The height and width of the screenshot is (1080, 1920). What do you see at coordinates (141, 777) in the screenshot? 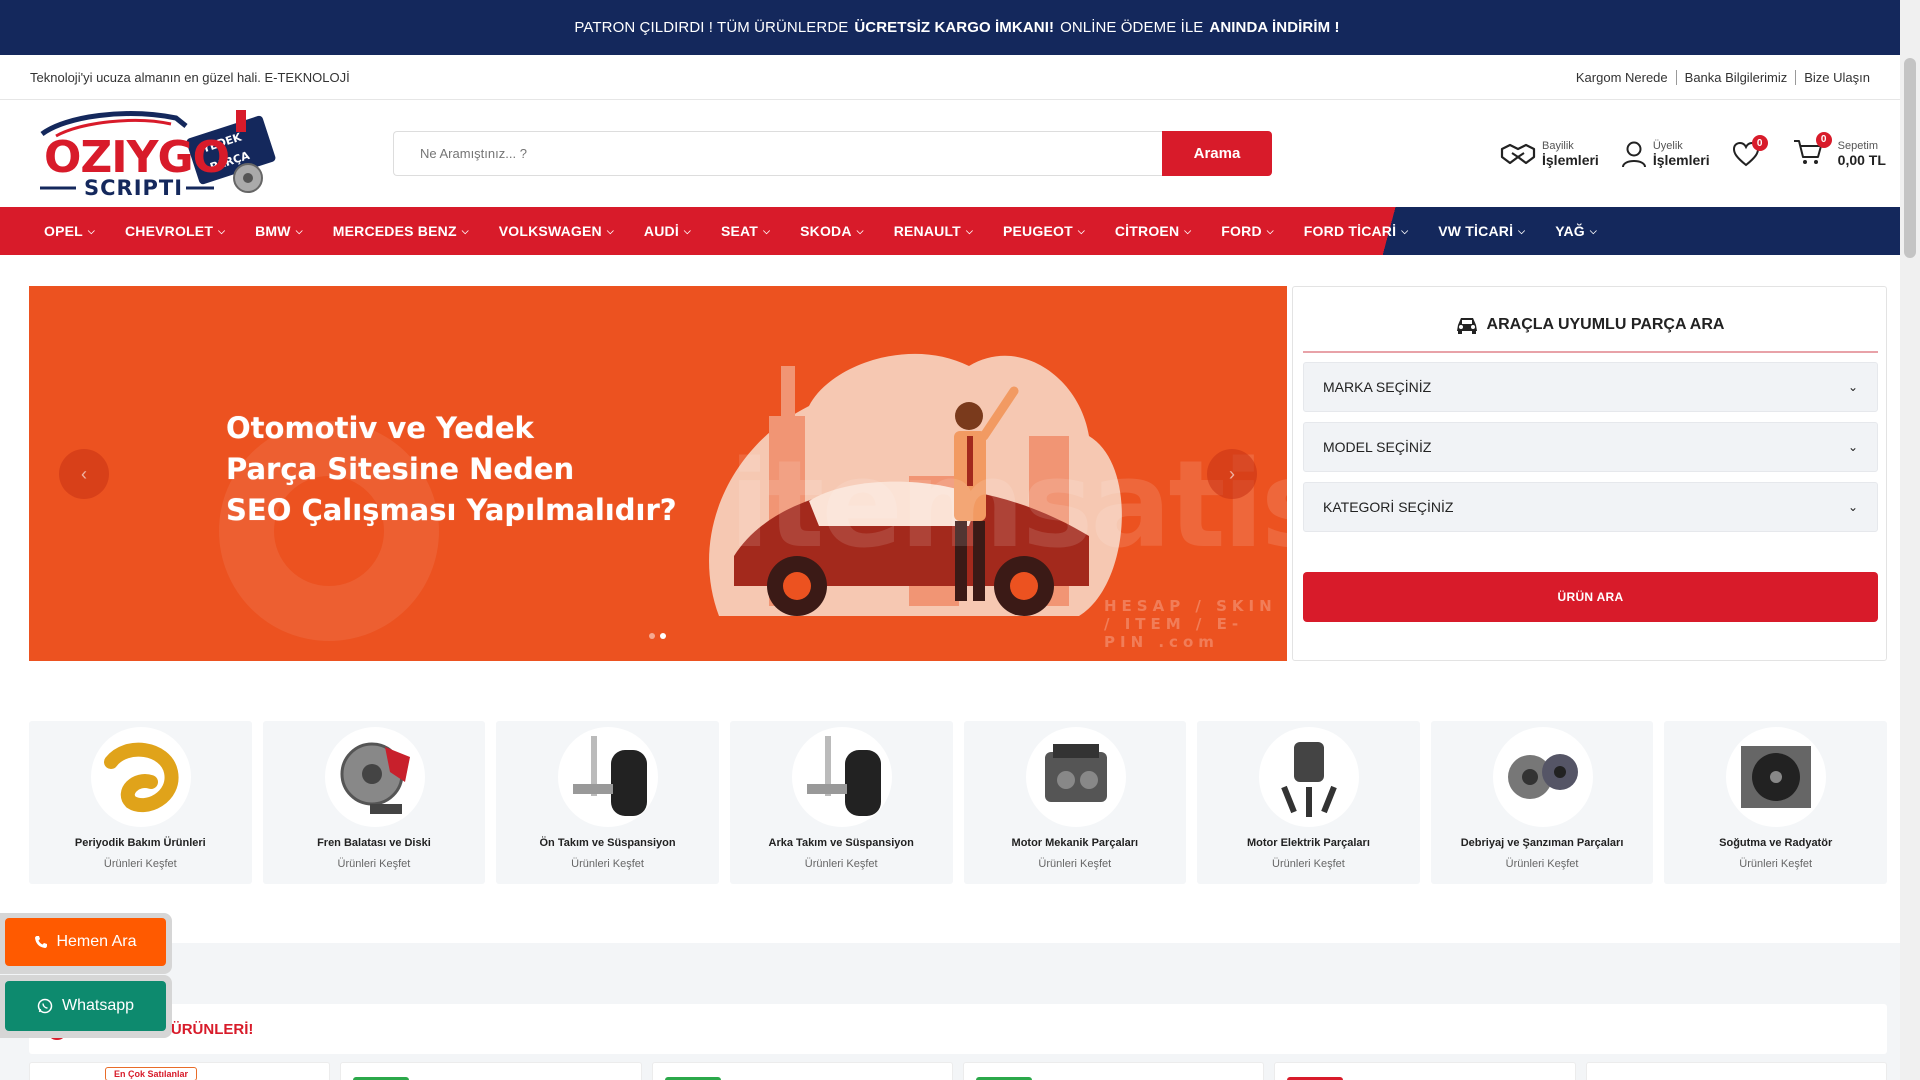
I see `oil-image` at bounding box center [141, 777].